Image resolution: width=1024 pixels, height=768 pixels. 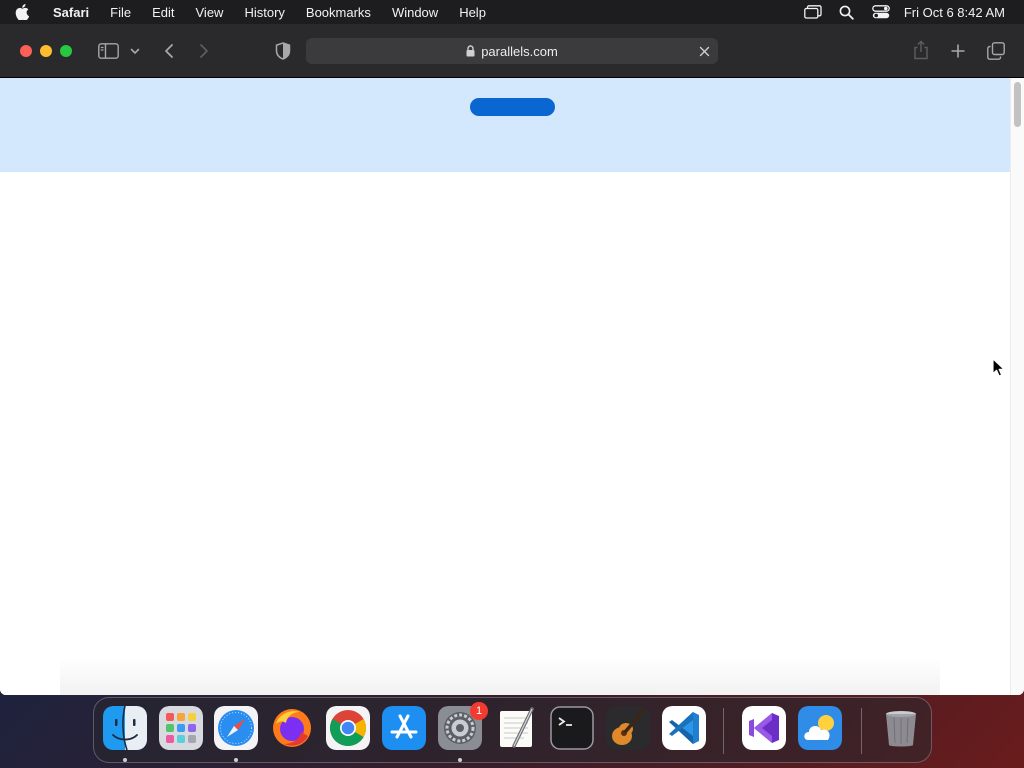 What do you see at coordinates (108, 51) in the screenshot?
I see `sidebar-icon` at bounding box center [108, 51].